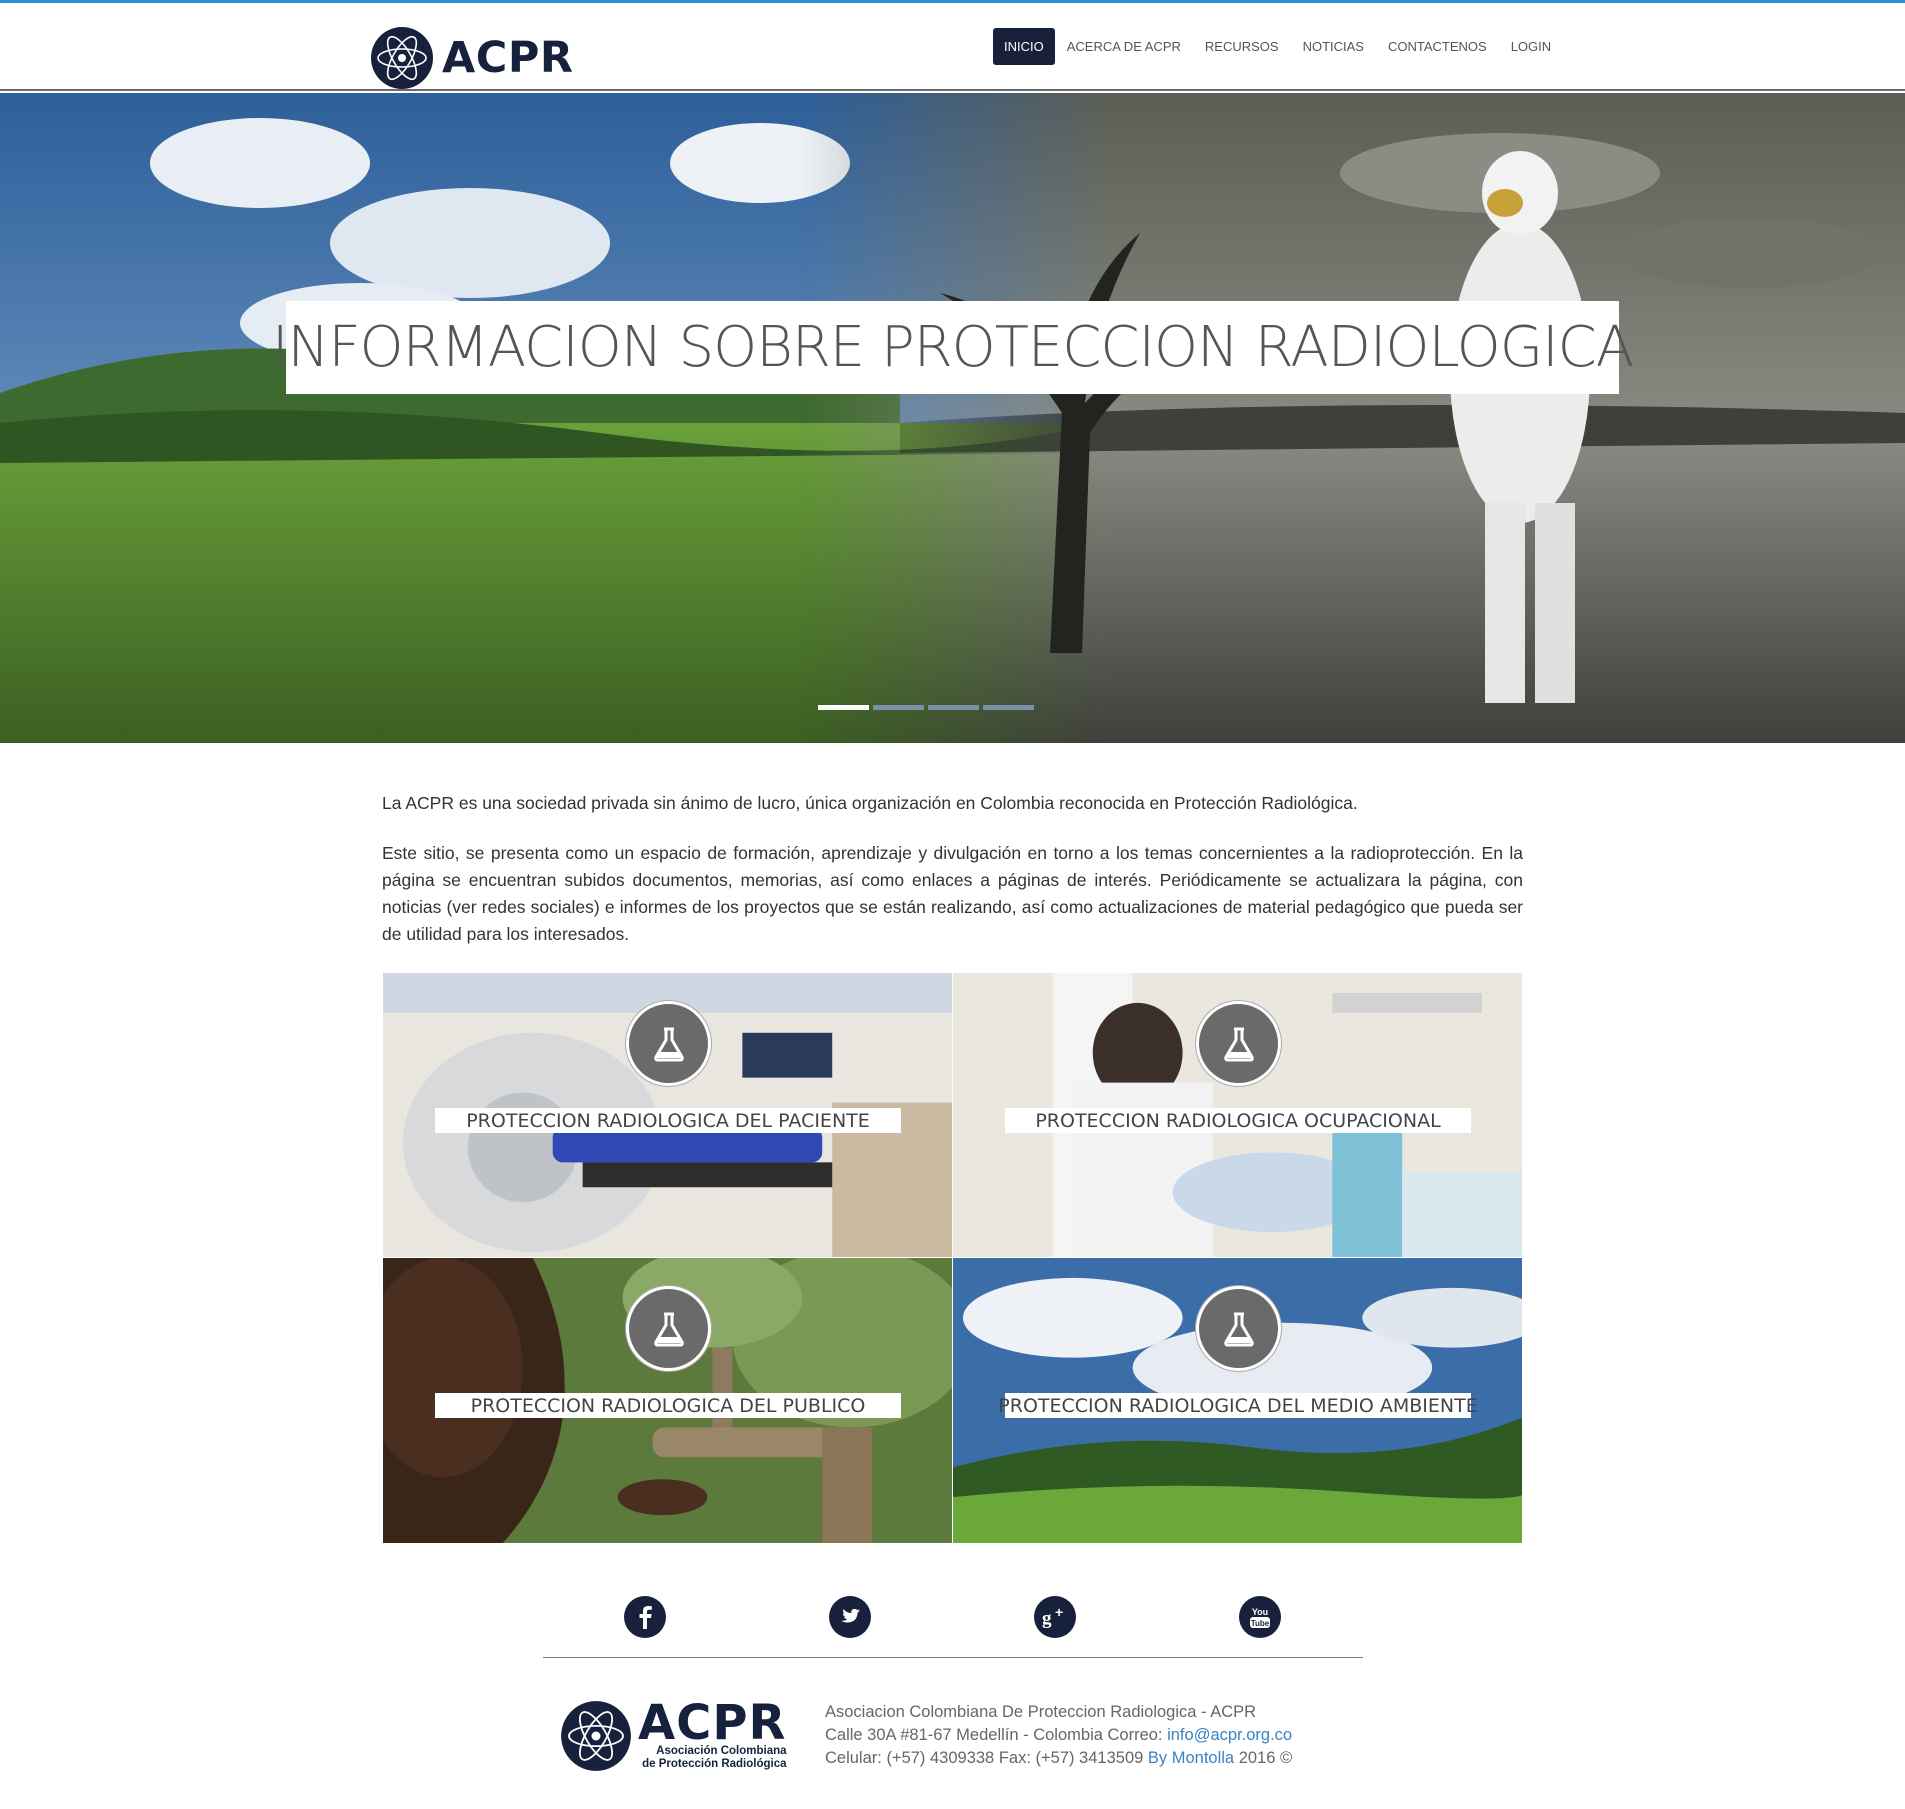  Describe the element at coordinates (1333, 46) in the screenshot. I see `nav-item-noticias: NOTICIAS` at that location.